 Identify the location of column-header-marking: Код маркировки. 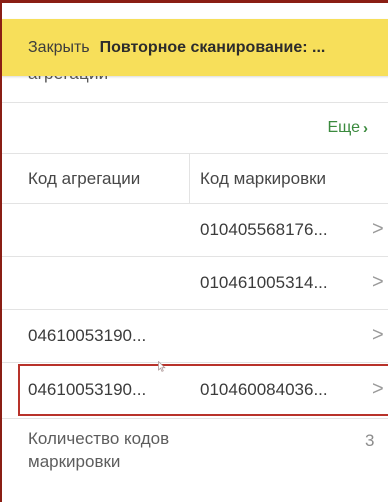
(263, 179).